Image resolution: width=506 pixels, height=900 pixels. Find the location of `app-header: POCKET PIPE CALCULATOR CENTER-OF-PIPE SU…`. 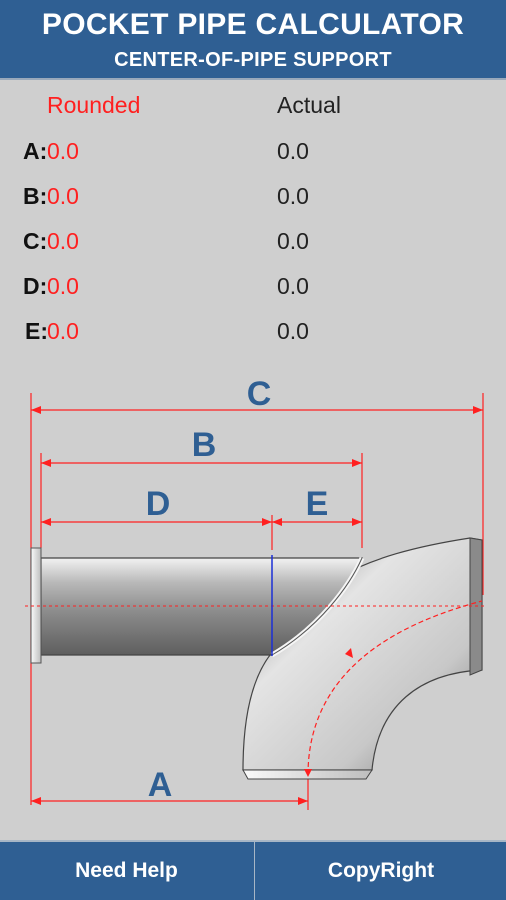

app-header: POCKET PIPE CALCULATOR CENTER-OF-PIPE SU… is located at coordinates (253, 40).